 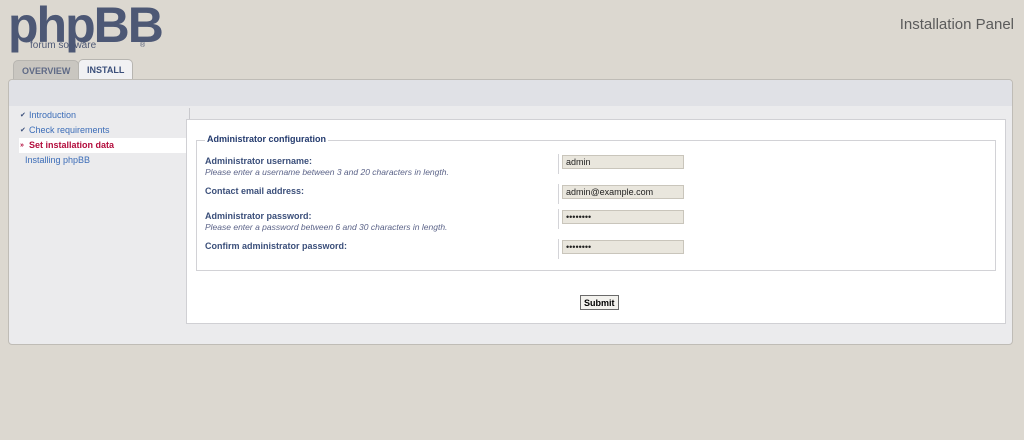 What do you see at coordinates (104, 160) in the screenshot?
I see `sidebar-item-installing-phpbb: Installing phpBB` at bounding box center [104, 160].